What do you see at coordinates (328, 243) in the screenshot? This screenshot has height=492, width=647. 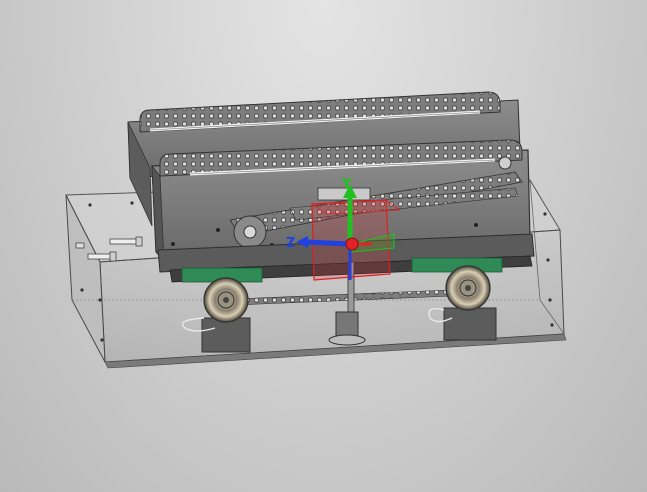 I see `z-axis-arrow` at bounding box center [328, 243].